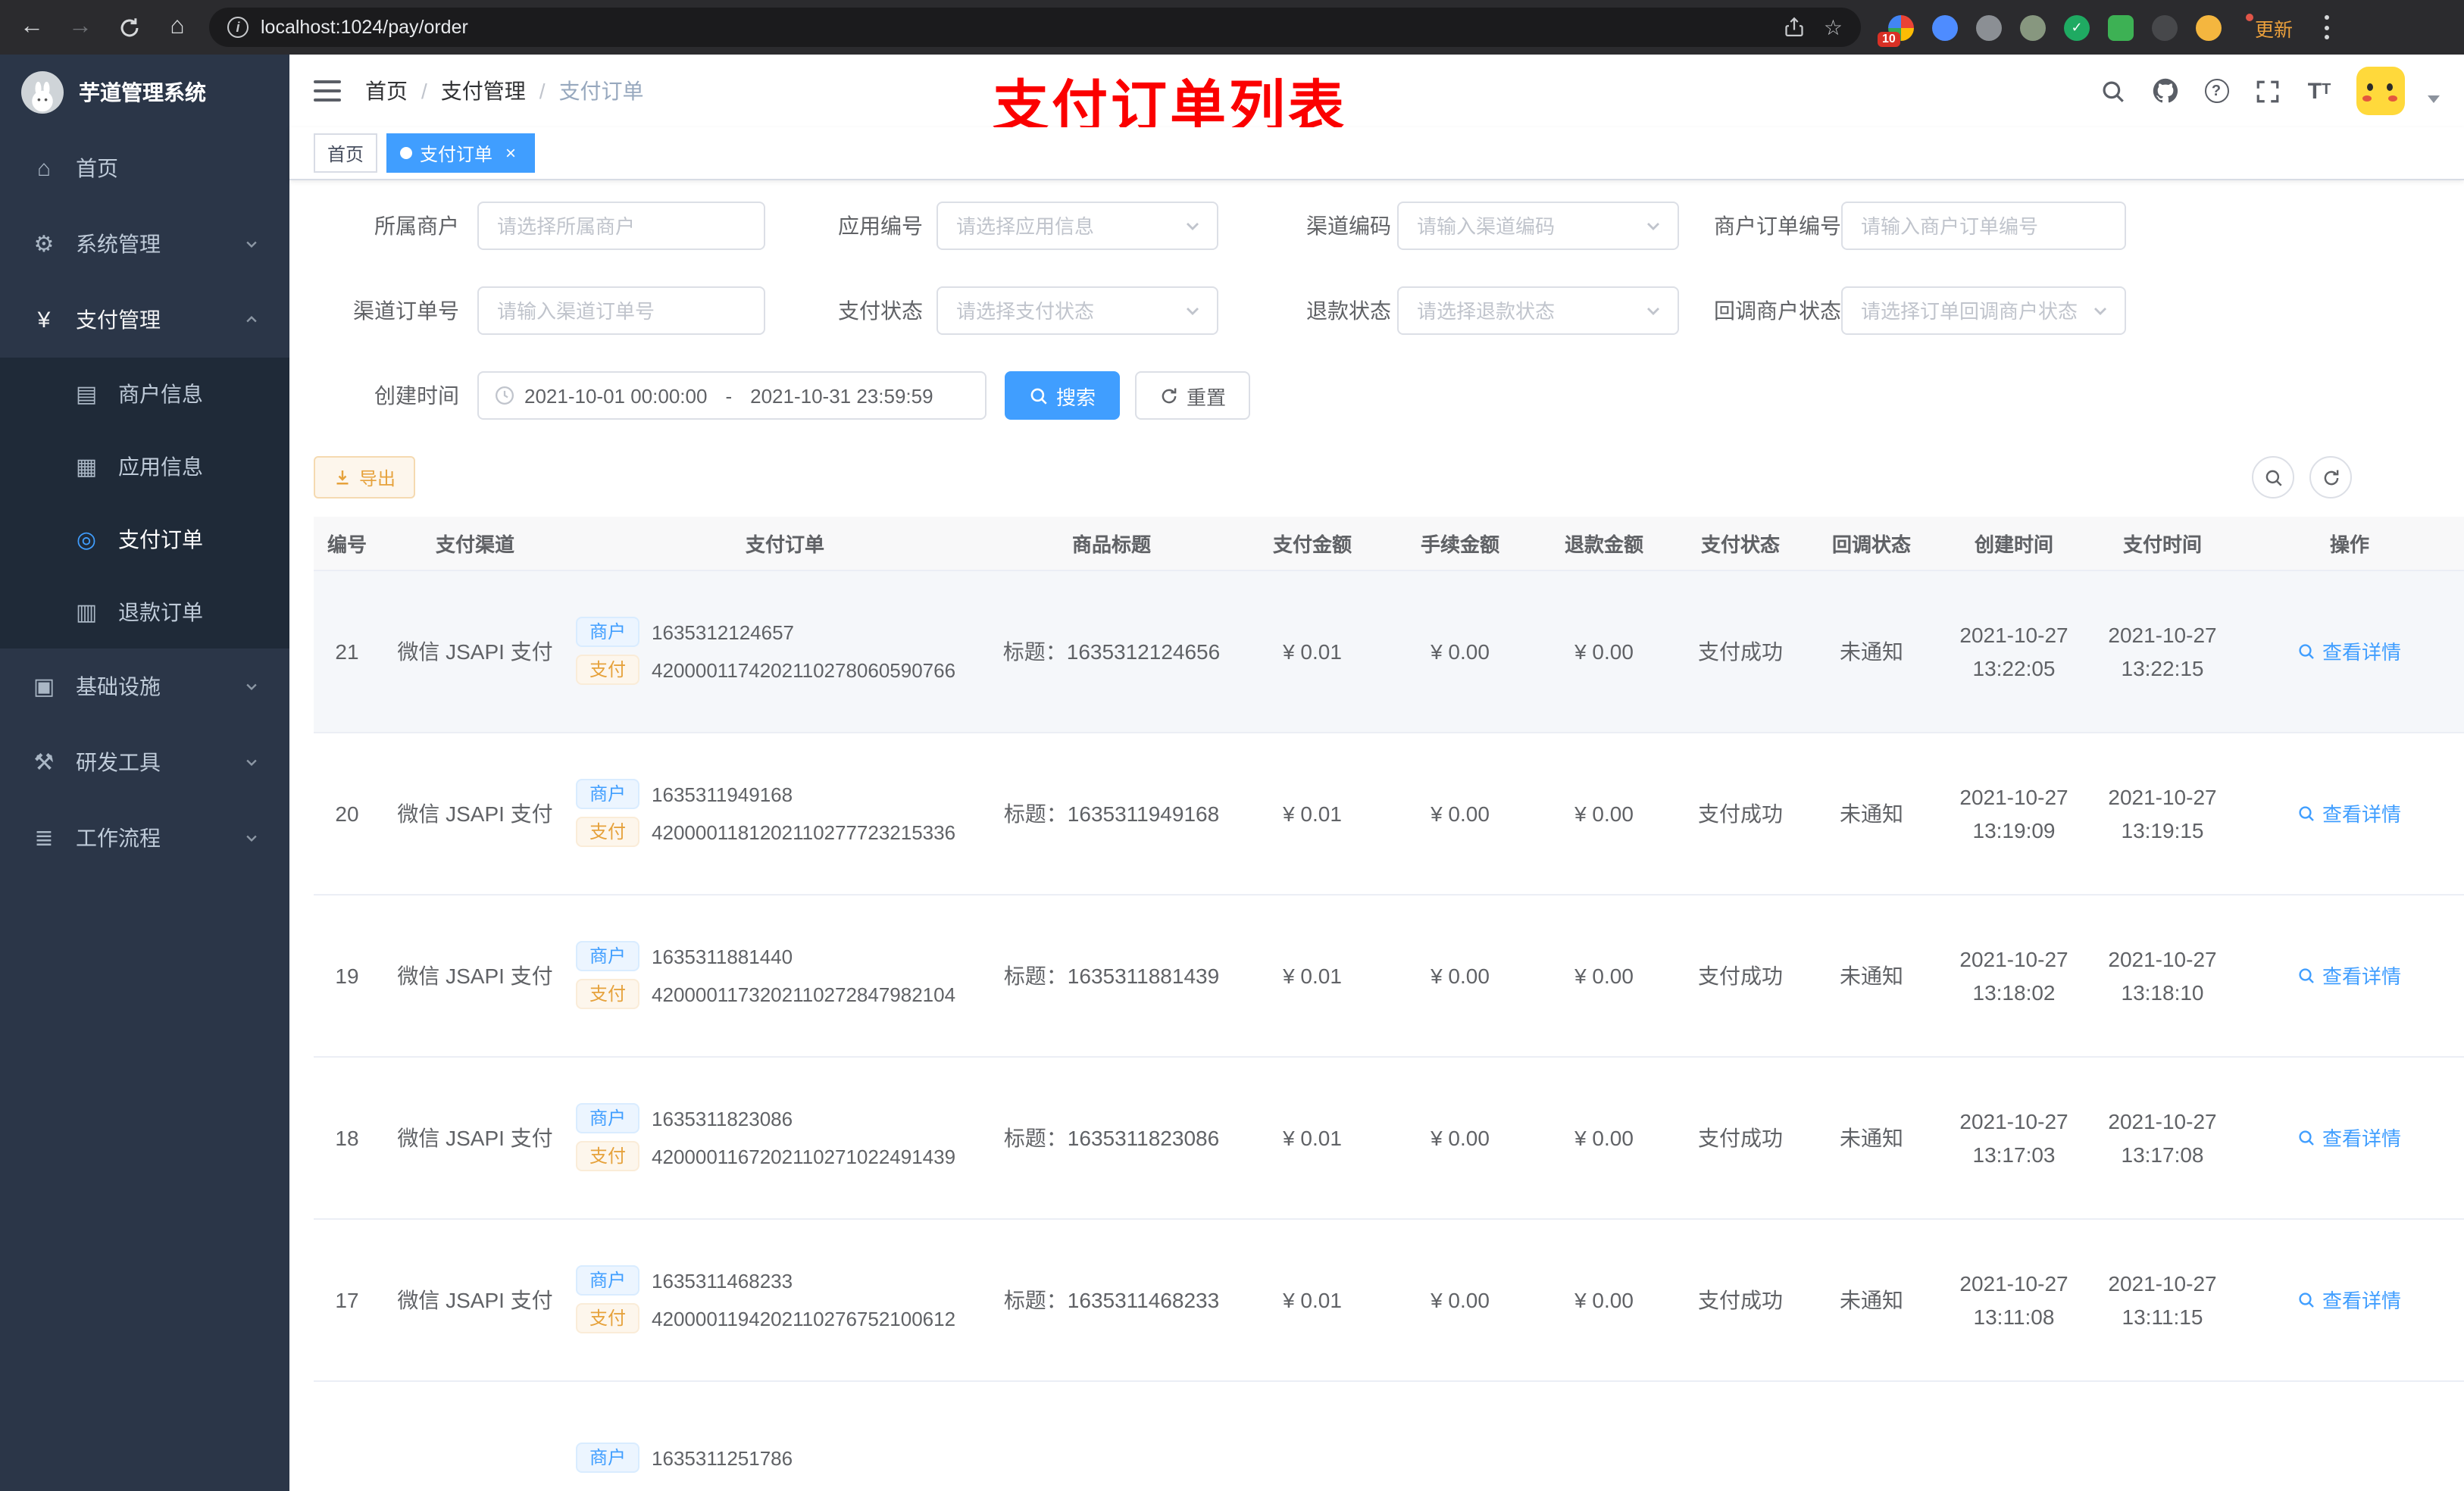 The width and height of the screenshot is (2464, 1491). What do you see at coordinates (1035, 27) in the screenshot?
I see `address-bar: i localhost:1024/pay/order ☆` at bounding box center [1035, 27].